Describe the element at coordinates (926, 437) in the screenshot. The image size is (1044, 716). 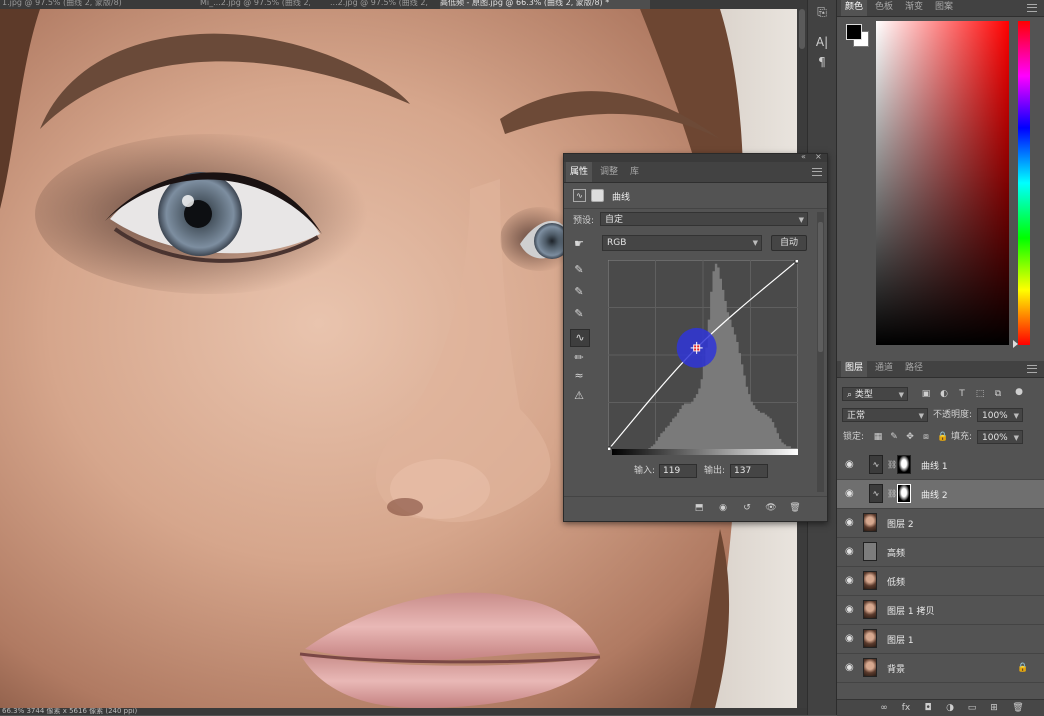
I see `lock-artboard-icon: ⧈` at that location.